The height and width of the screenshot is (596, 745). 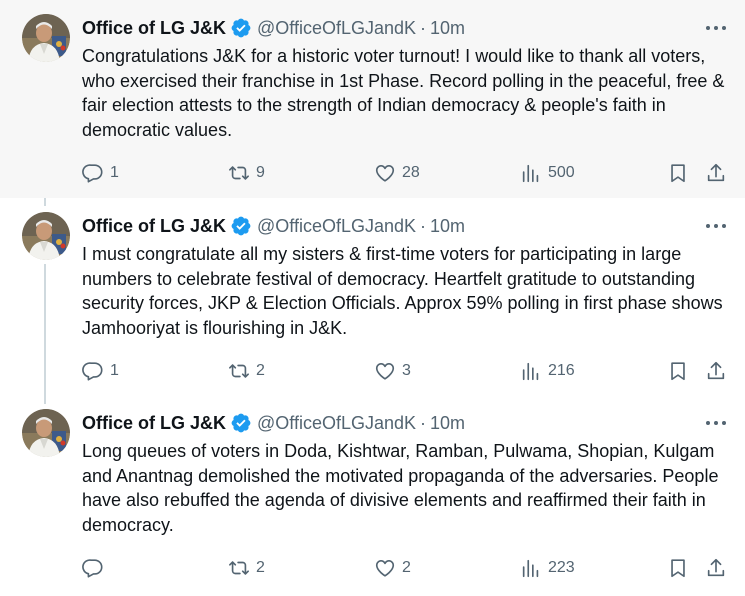 I want to click on views-button: 500, so click(x=547, y=173).